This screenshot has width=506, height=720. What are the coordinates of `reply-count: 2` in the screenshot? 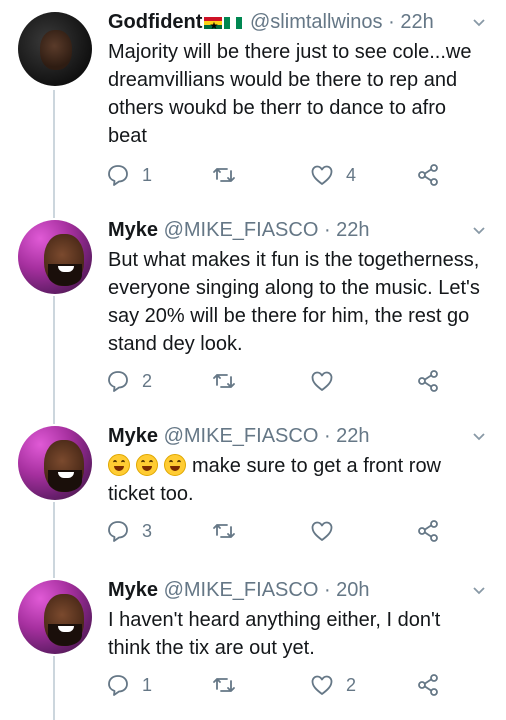 It's located at (147, 380).